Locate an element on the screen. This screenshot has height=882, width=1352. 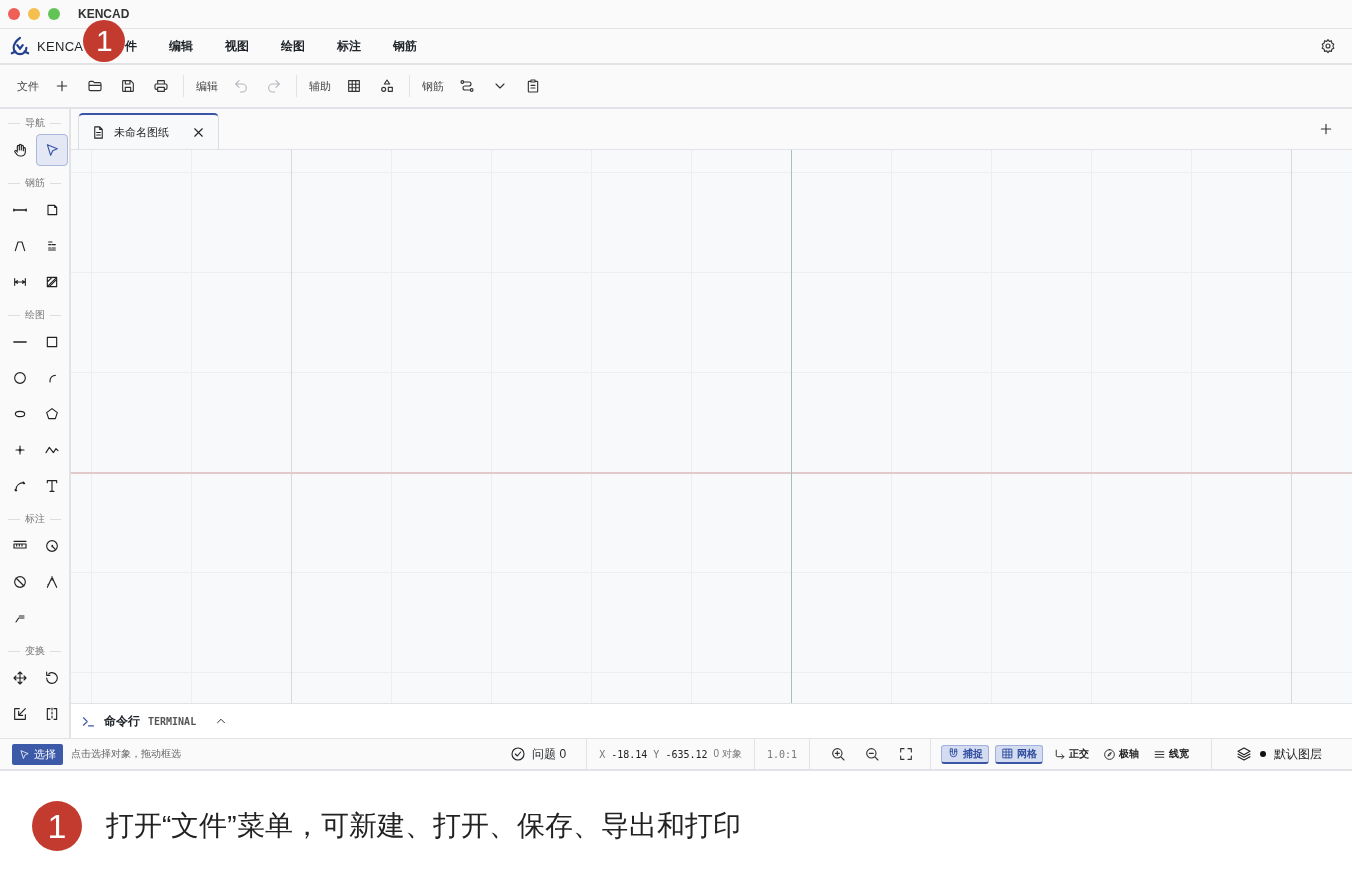
toolbar-group-label: 钢筋 is located at coordinates (433, 86).